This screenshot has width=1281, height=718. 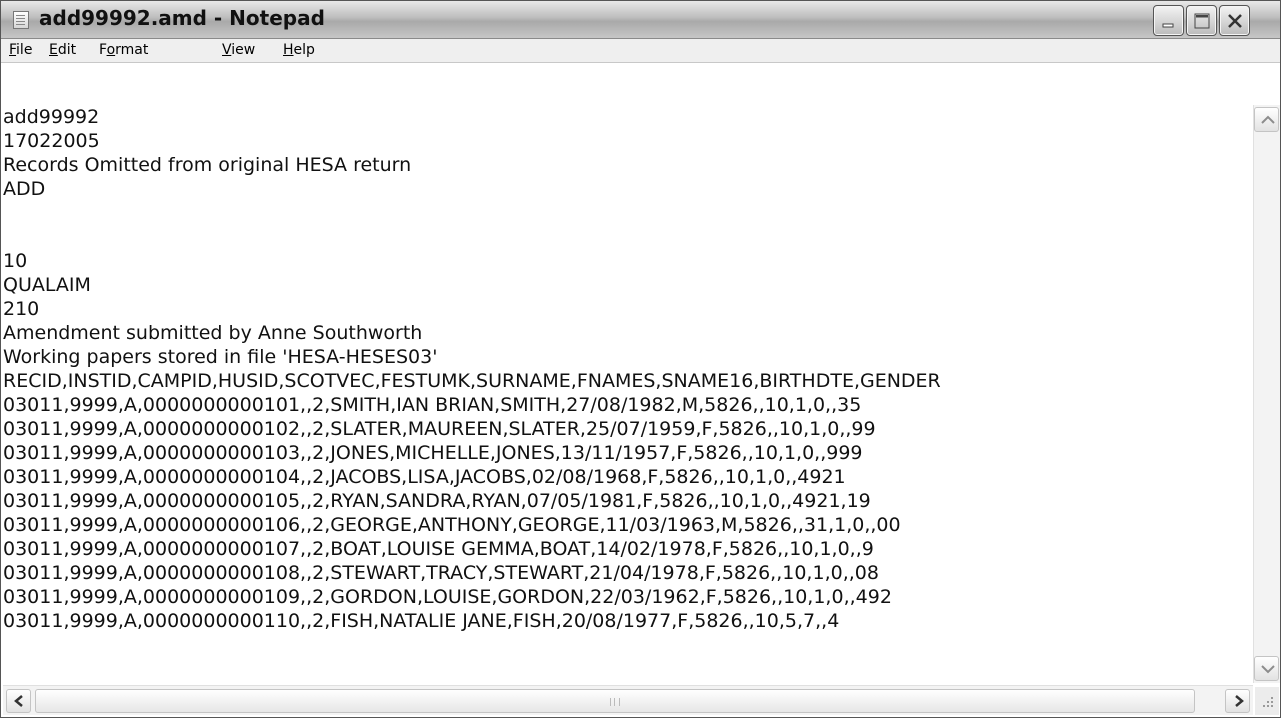 What do you see at coordinates (21, 309) in the screenshot?
I see `text-line: 210` at bounding box center [21, 309].